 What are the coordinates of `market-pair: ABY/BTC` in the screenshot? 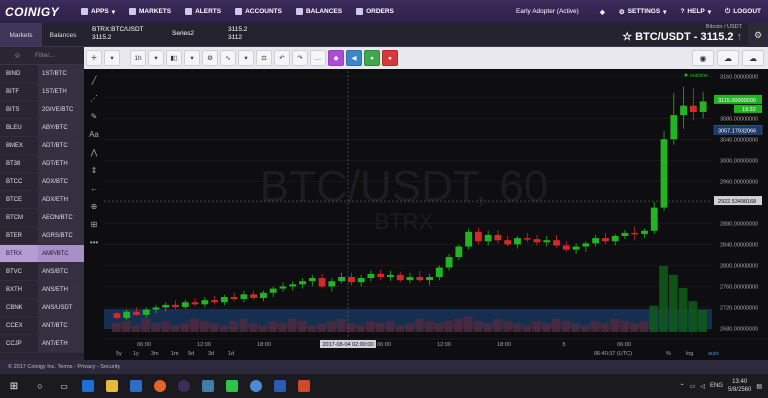 It's located at (61, 127).